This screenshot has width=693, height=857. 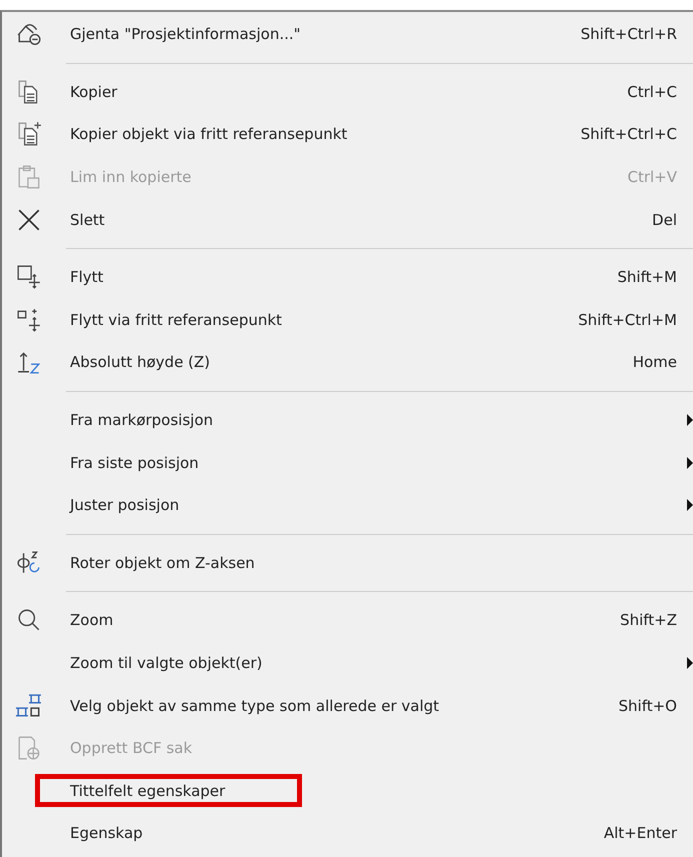 I want to click on menu-item: Egenskap Alt+Enter, so click(x=347, y=833).